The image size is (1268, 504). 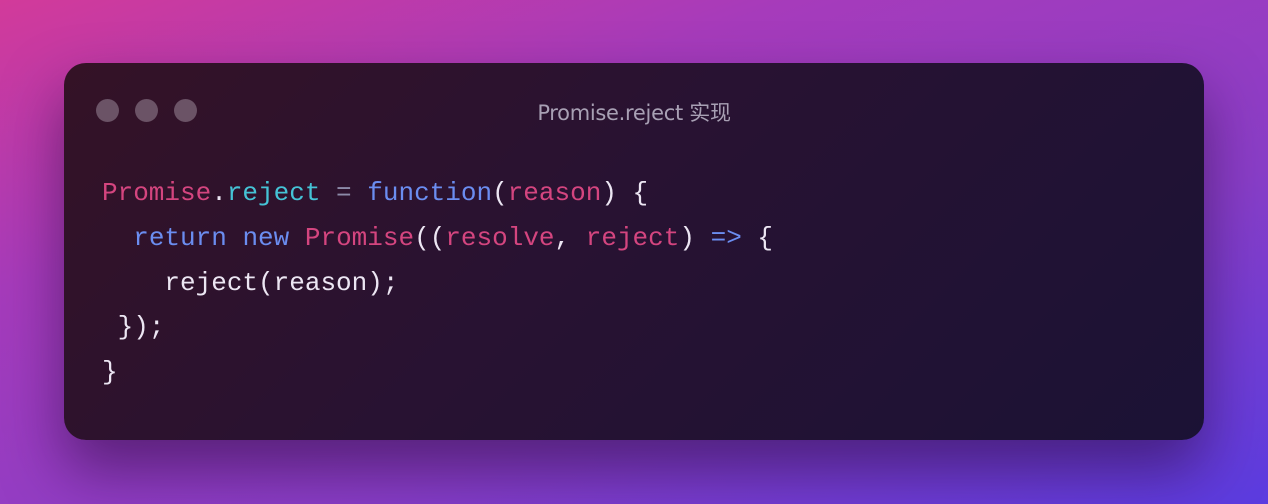 What do you see at coordinates (570, 237) in the screenshot?
I see `token-punctuation: ,` at bounding box center [570, 237].